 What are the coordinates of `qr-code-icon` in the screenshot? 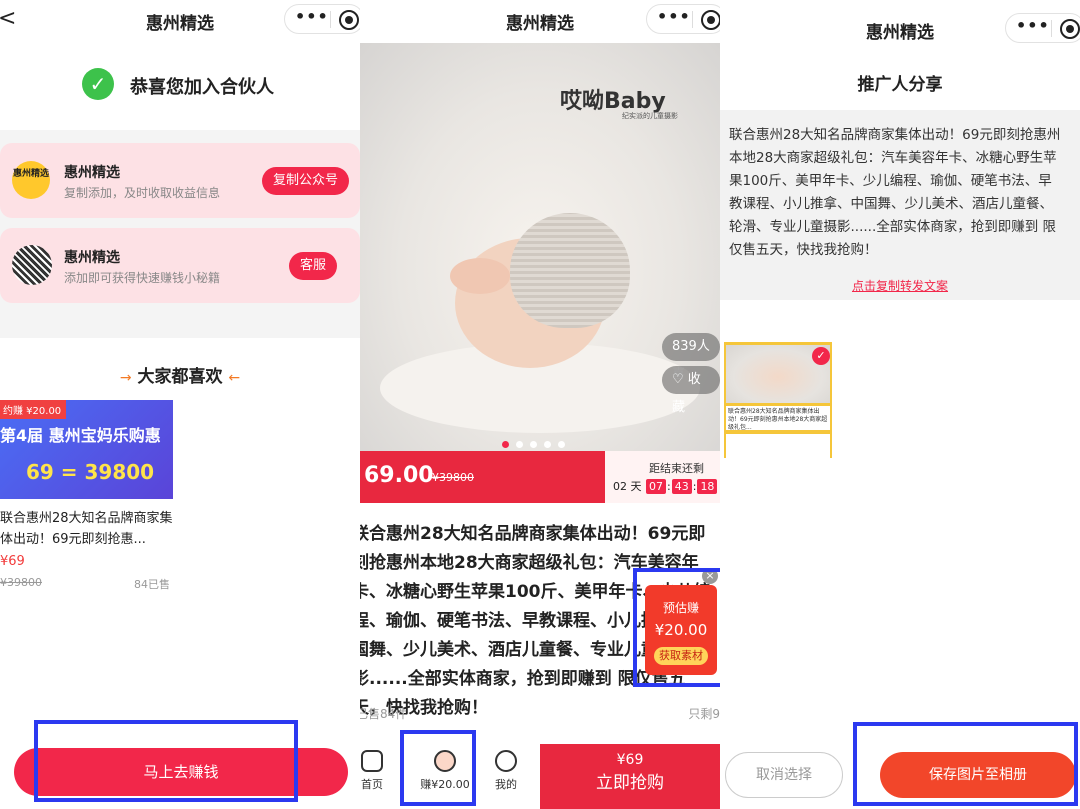 It's located at (32, 265).